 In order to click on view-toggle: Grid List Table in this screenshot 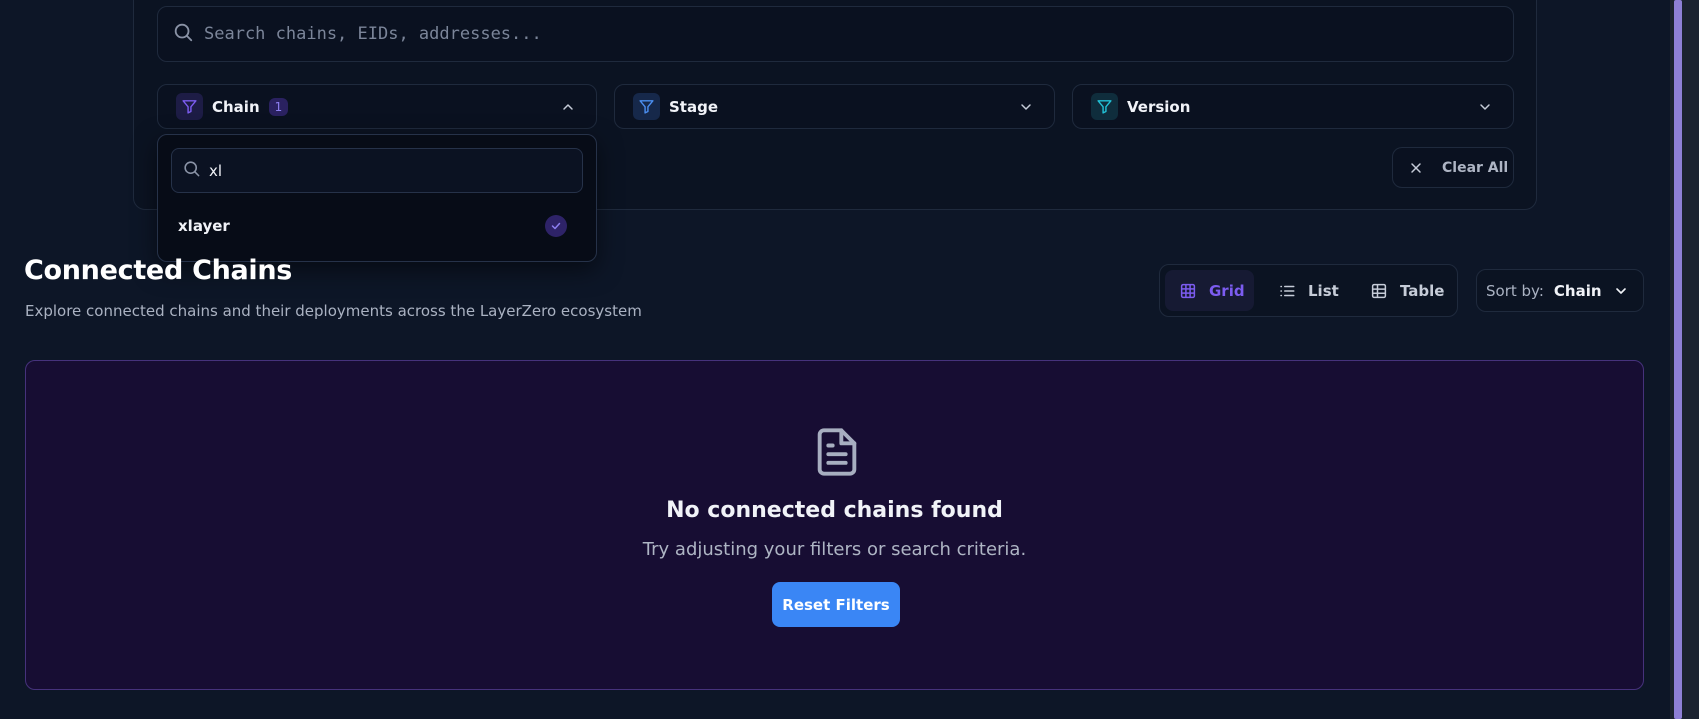, I will do `click(1308, 290)`.